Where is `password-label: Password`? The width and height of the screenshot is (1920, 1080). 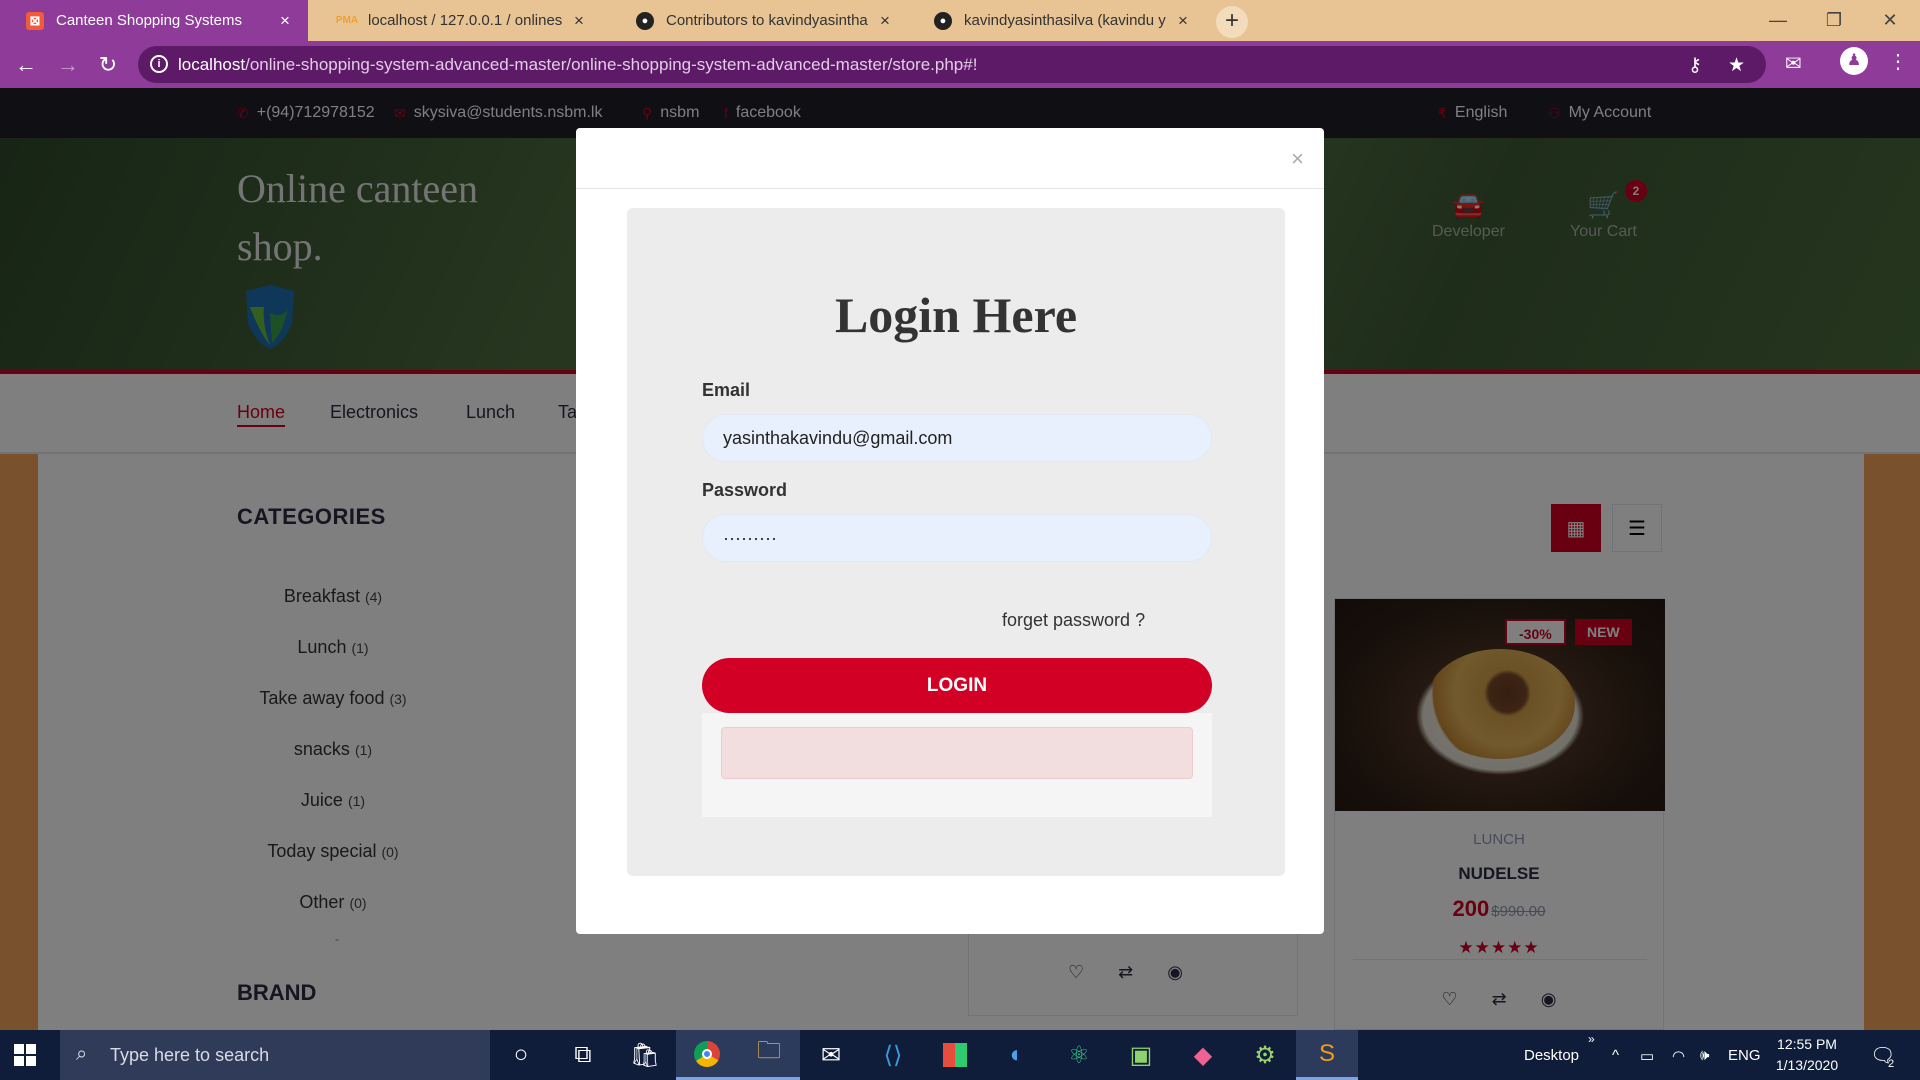 password-label: Password is located at coordinates (745, 490).